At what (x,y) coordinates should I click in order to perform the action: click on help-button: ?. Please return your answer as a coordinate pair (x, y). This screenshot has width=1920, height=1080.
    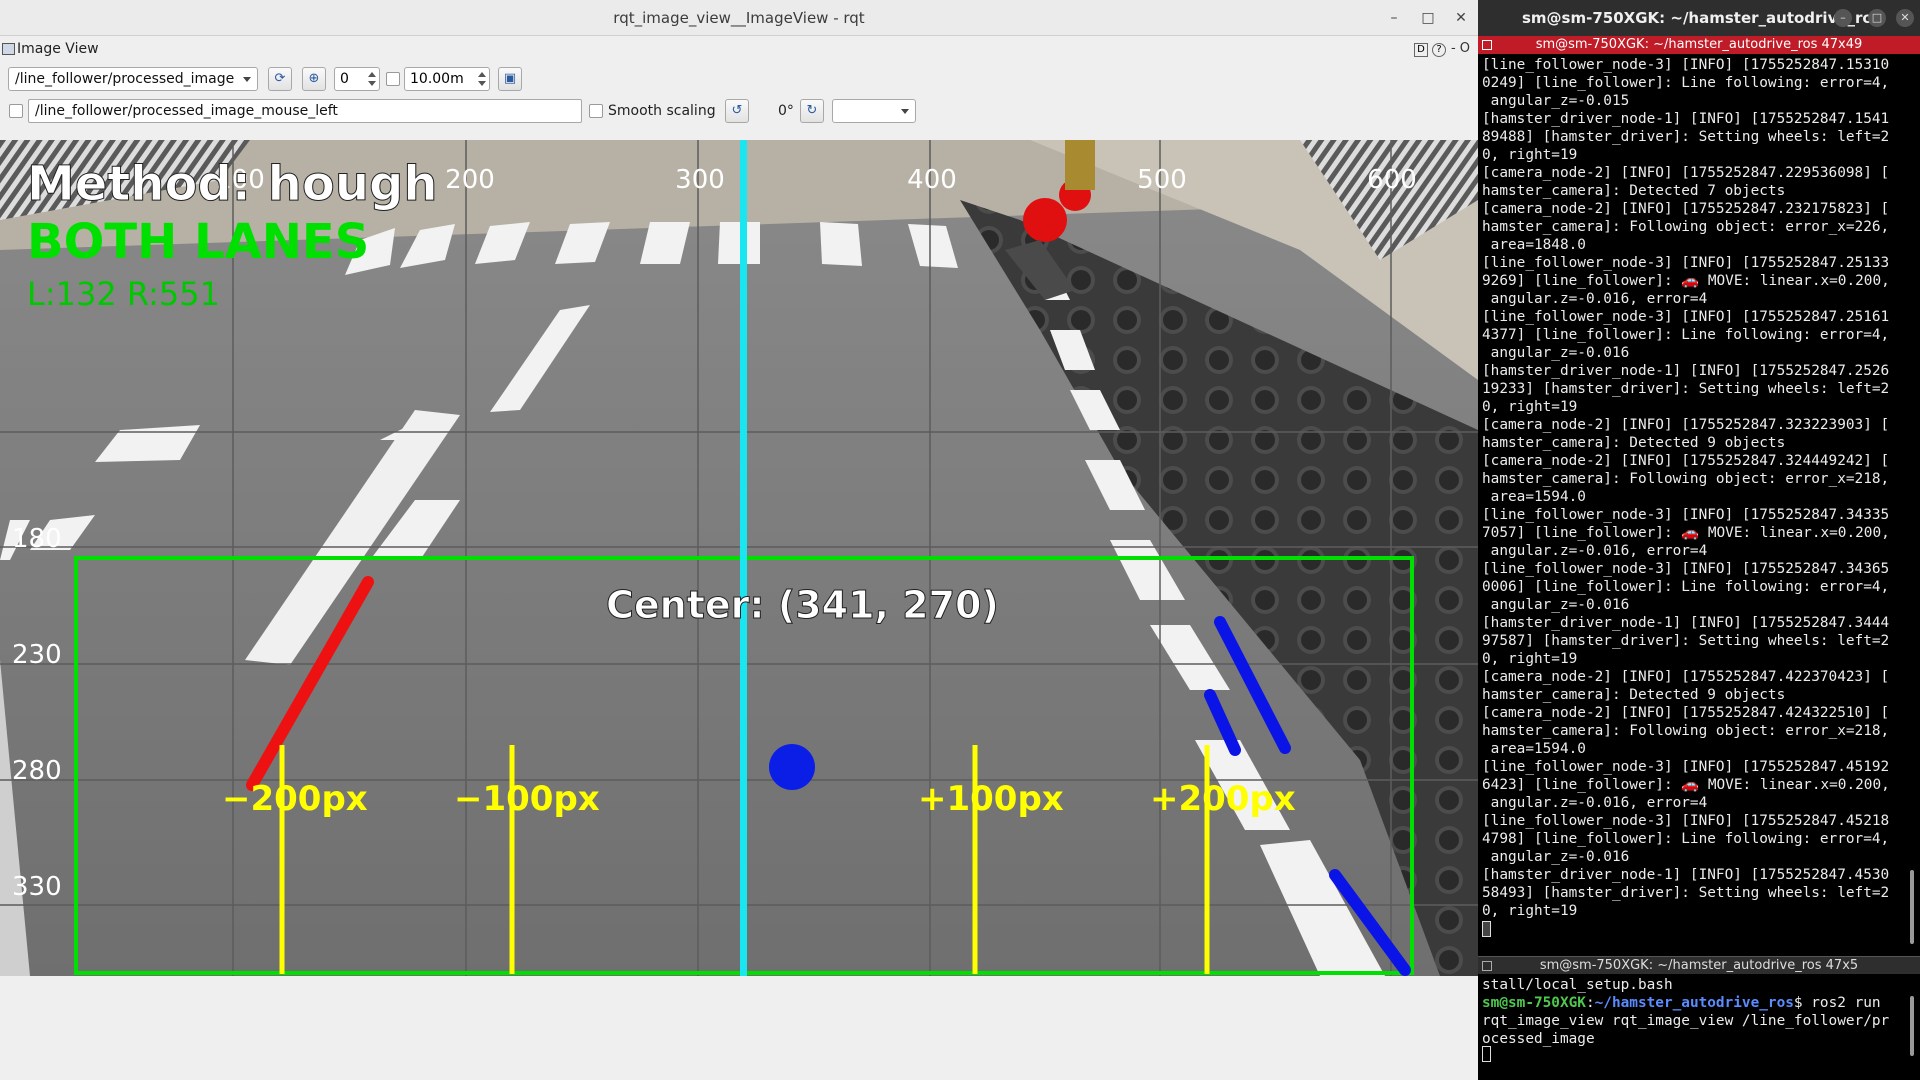
    Looking at the image, I should click on (1439, 50).